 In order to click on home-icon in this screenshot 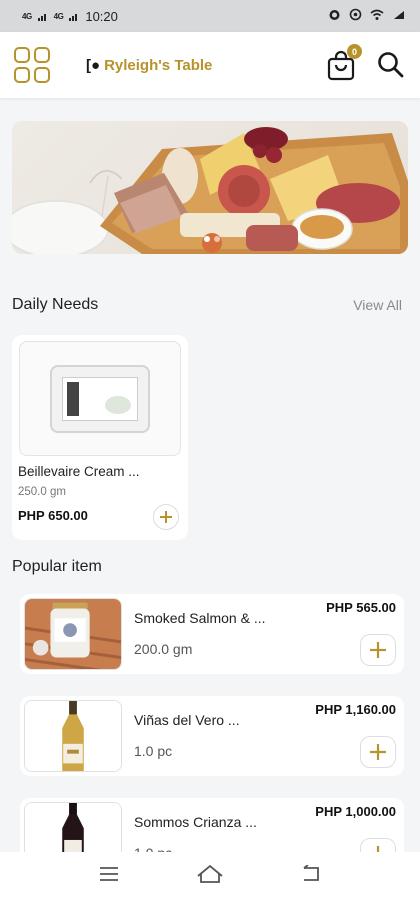, I will do `click(210, 876)`.